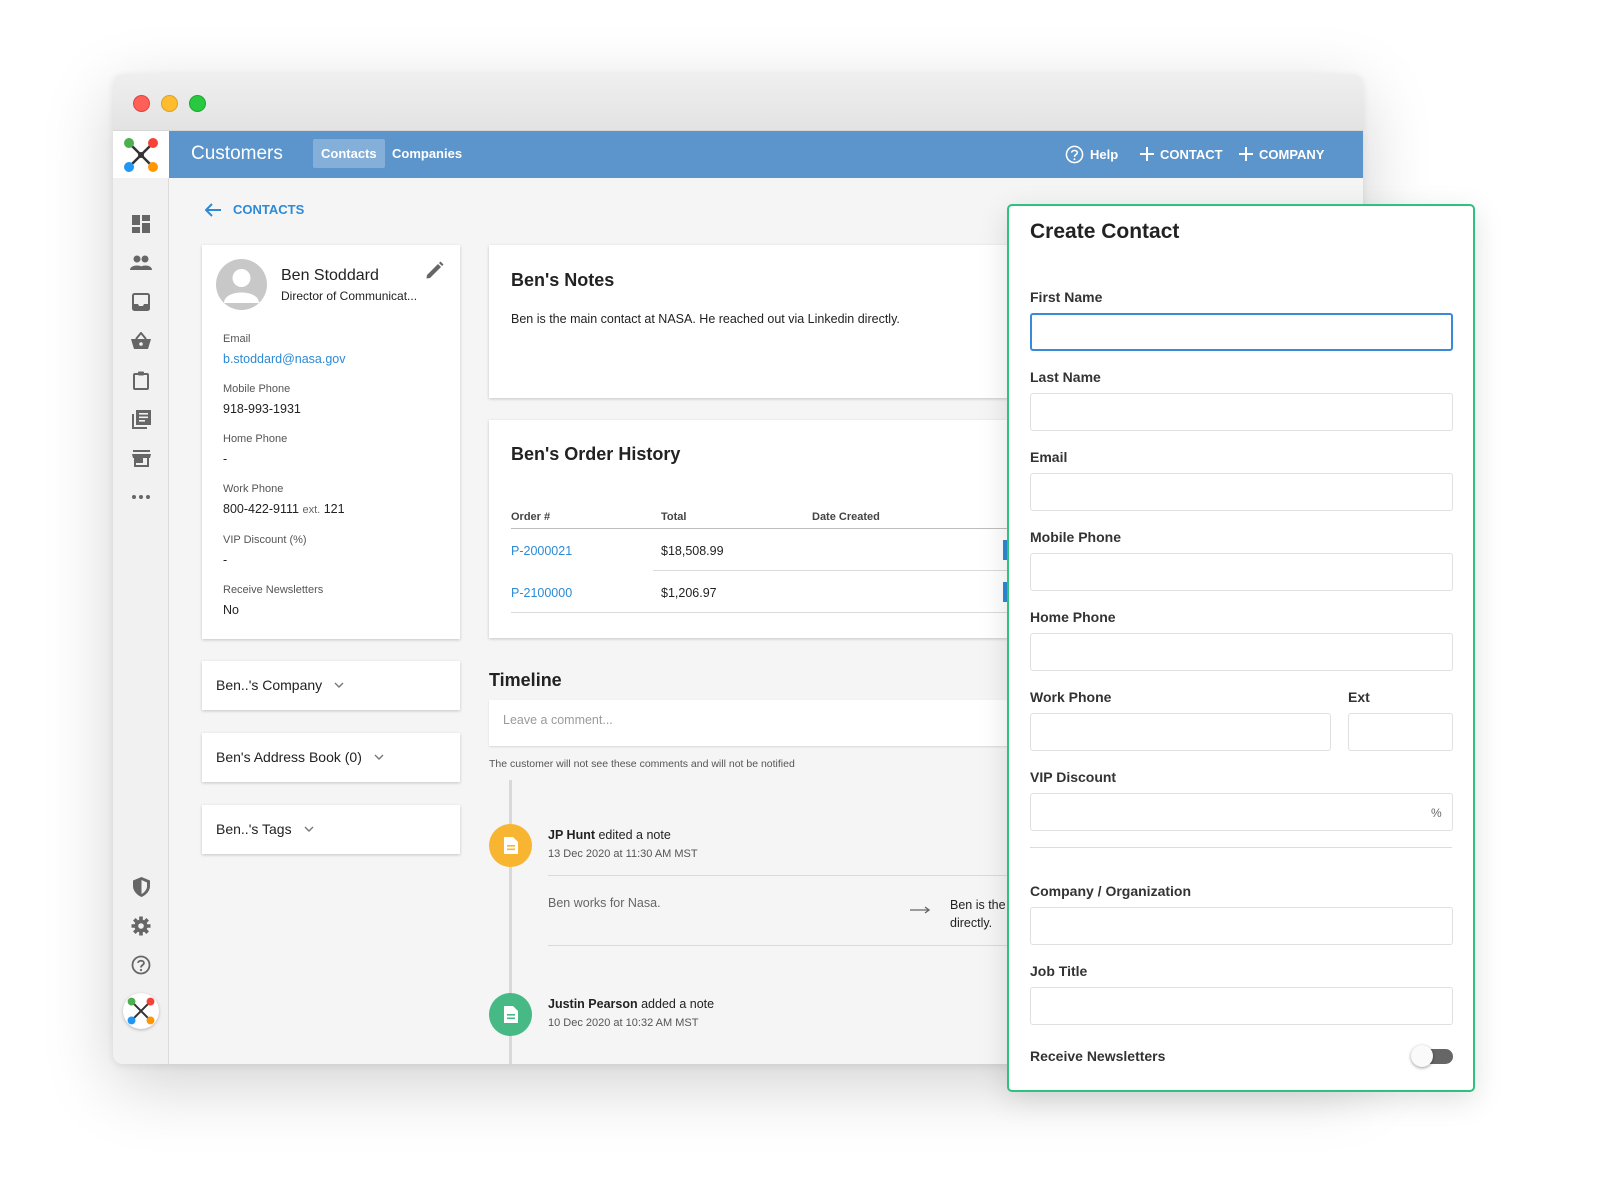 The image size is (1600, 1200). I want to click on contact-name: Ben Stoddard, so click(330, 275).